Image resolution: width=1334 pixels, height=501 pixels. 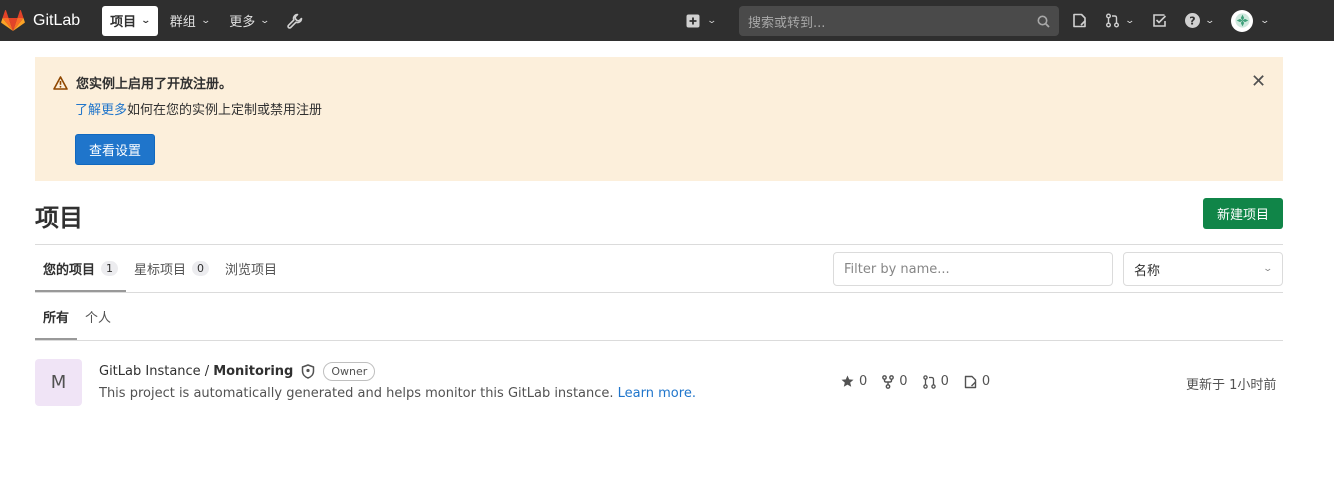 I want to click on updated-timestamp: 更新于 1小时前, so click(x=1231, y=385).